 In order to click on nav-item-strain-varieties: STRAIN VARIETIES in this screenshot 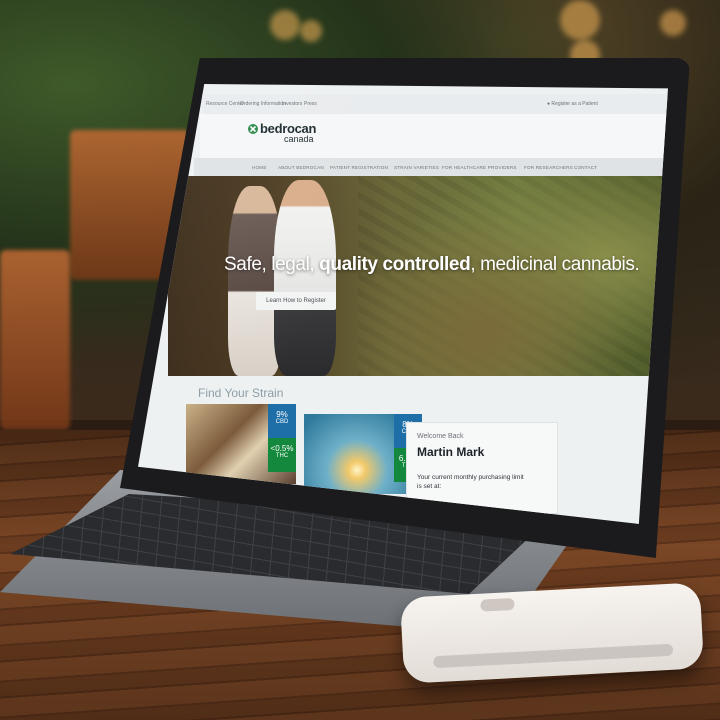, I will do `click(416, 167)`.